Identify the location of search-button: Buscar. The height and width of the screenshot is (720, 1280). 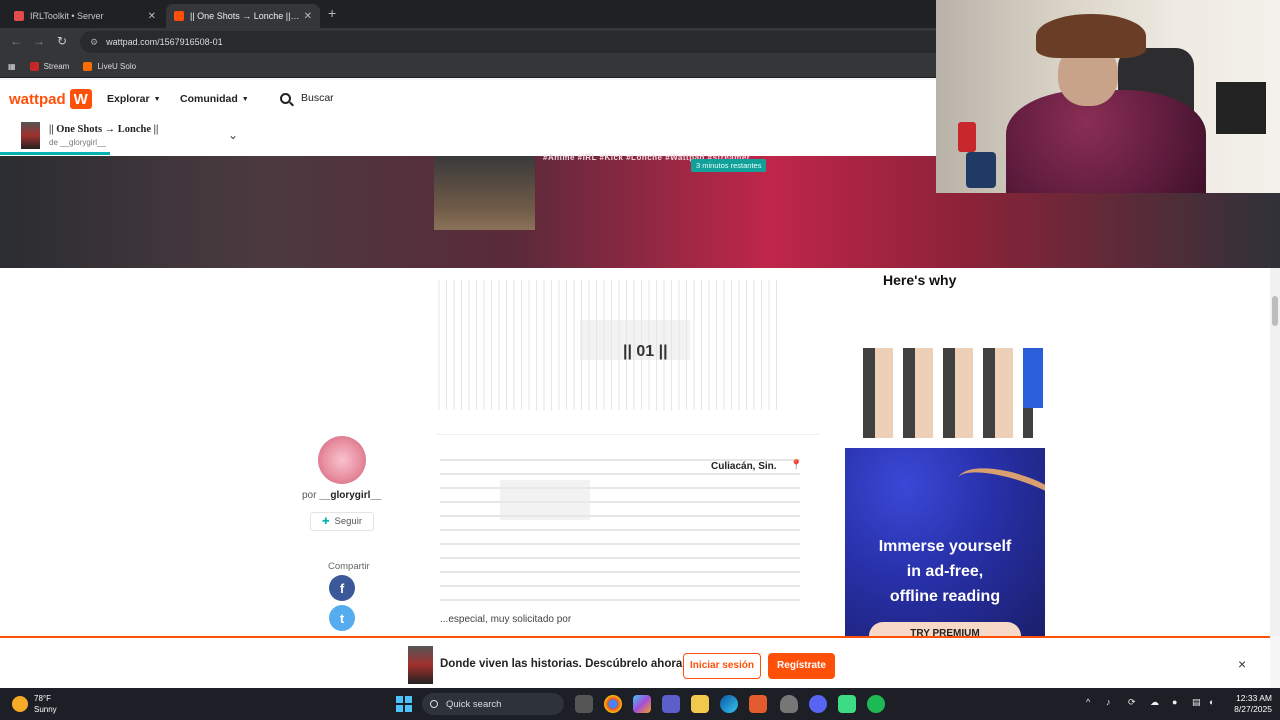
(307, 98).